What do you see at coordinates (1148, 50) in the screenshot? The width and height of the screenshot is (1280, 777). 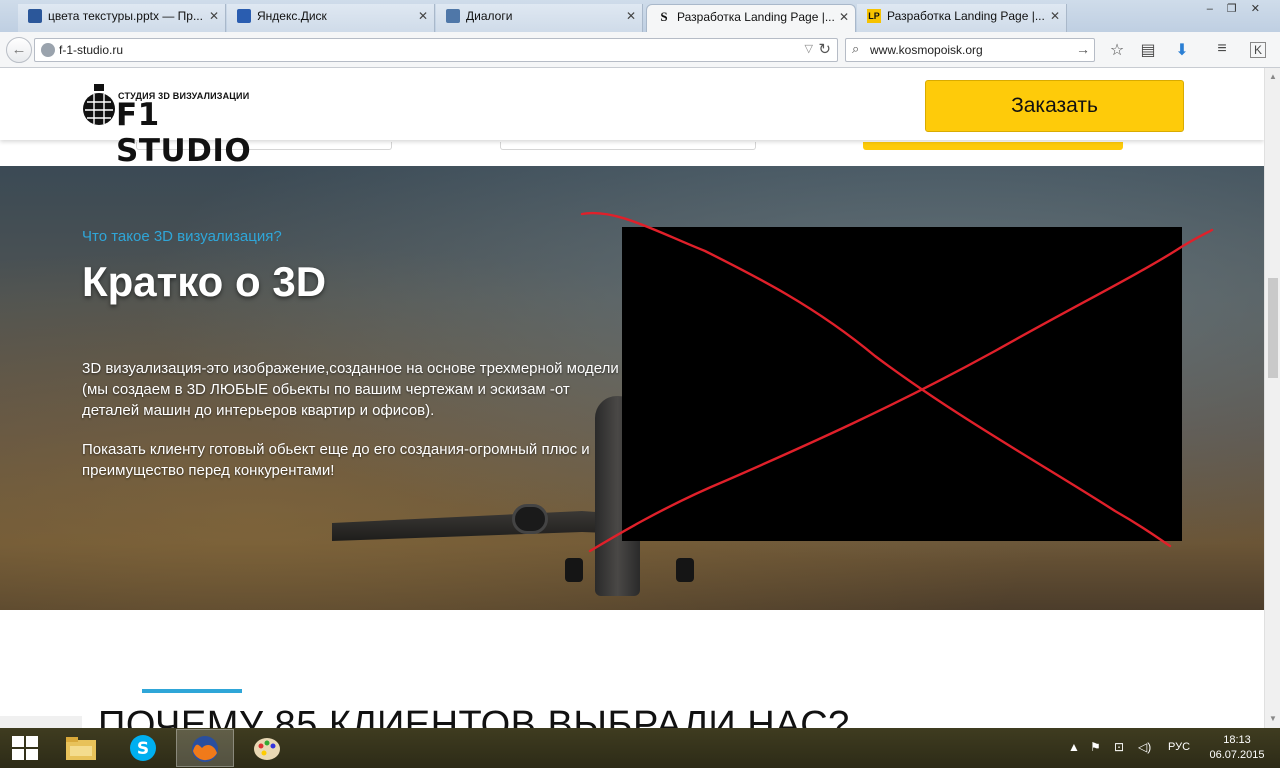 I see `reading-list-icon: ▤` at bounding box center [1148, 50].